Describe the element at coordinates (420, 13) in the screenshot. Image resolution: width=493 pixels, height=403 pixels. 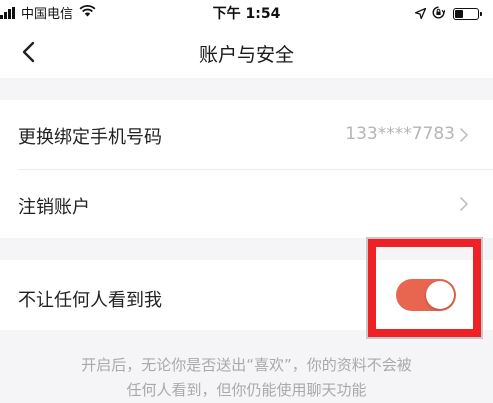
I see `location-icon` at that location.